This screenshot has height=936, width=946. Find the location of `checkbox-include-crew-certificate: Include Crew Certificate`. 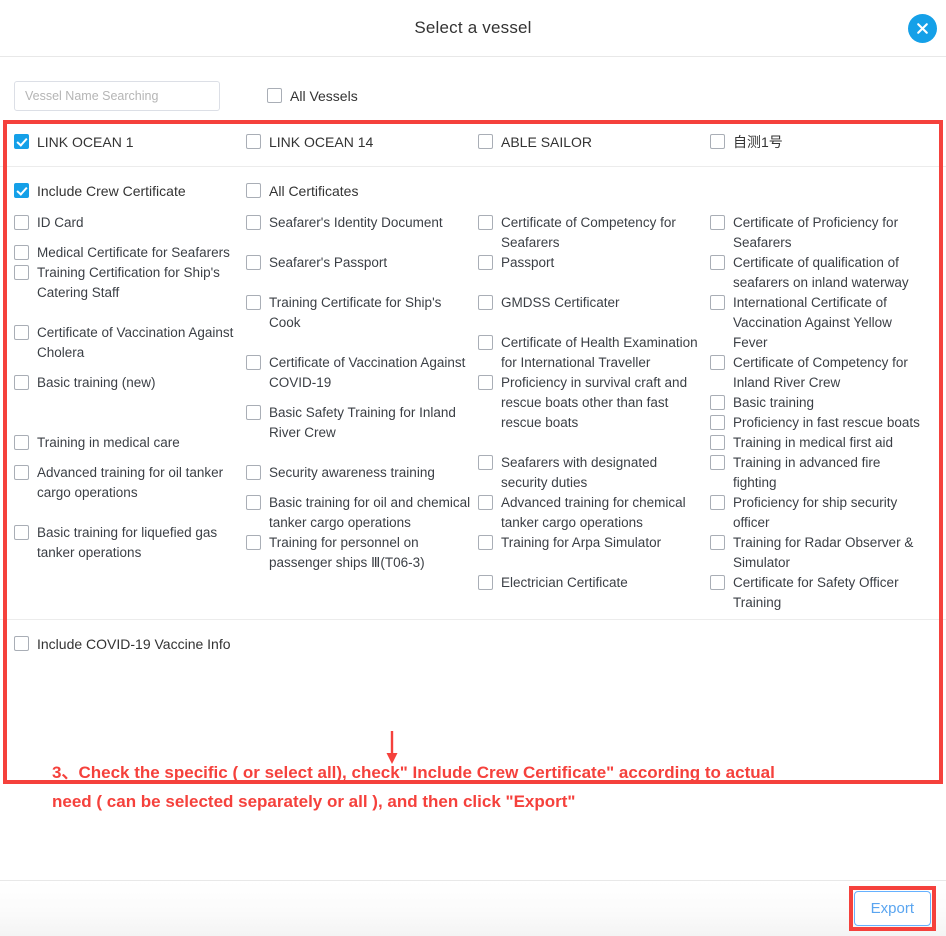

checkbox-include-crew-certificate: Include Crew Certificate is located at coordinates (130, 191).